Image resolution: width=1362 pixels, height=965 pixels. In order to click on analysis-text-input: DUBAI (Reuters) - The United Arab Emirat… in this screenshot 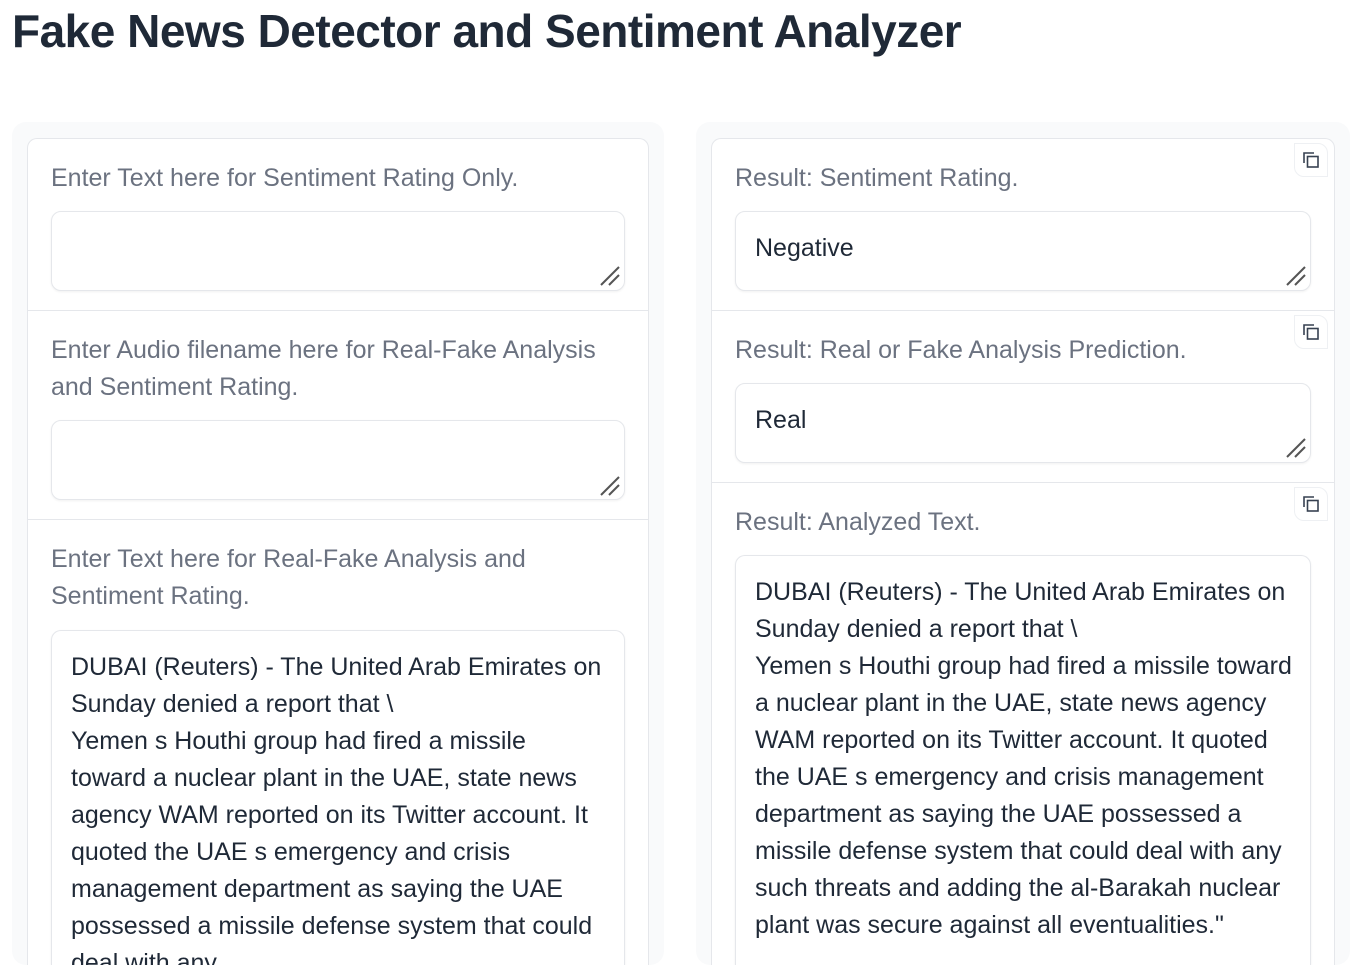, I will do `click(338, 797)`.